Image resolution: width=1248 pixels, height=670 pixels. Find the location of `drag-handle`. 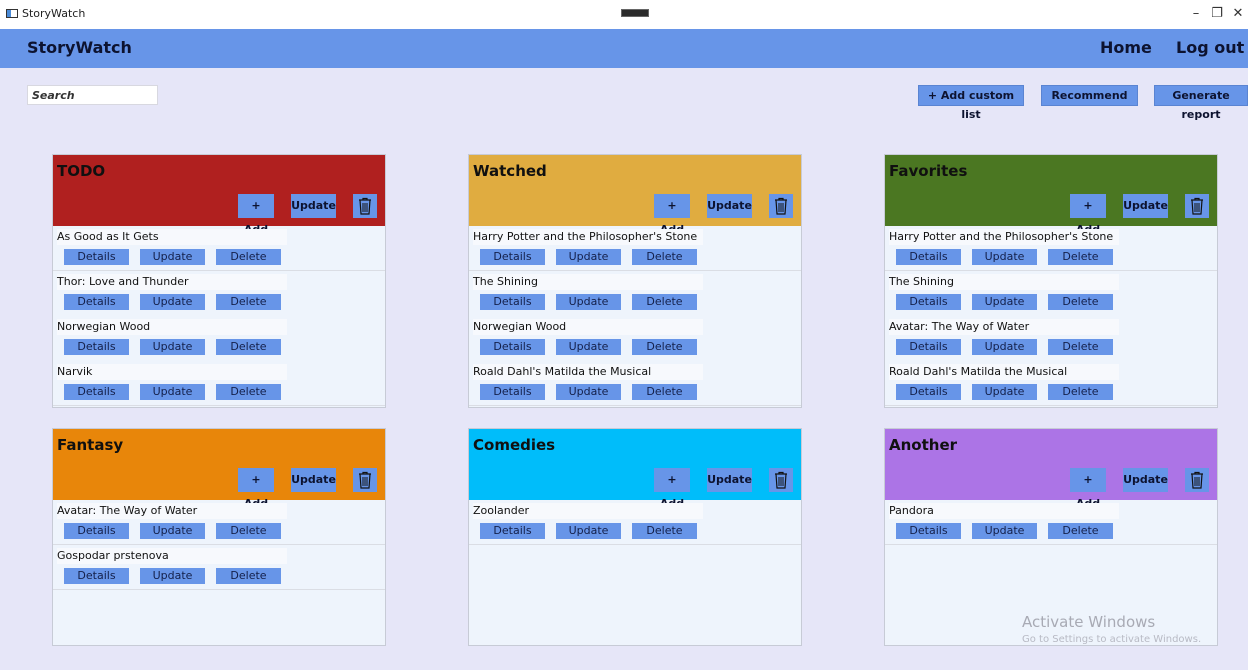

drag-handle is located at coordinates (635, 13).